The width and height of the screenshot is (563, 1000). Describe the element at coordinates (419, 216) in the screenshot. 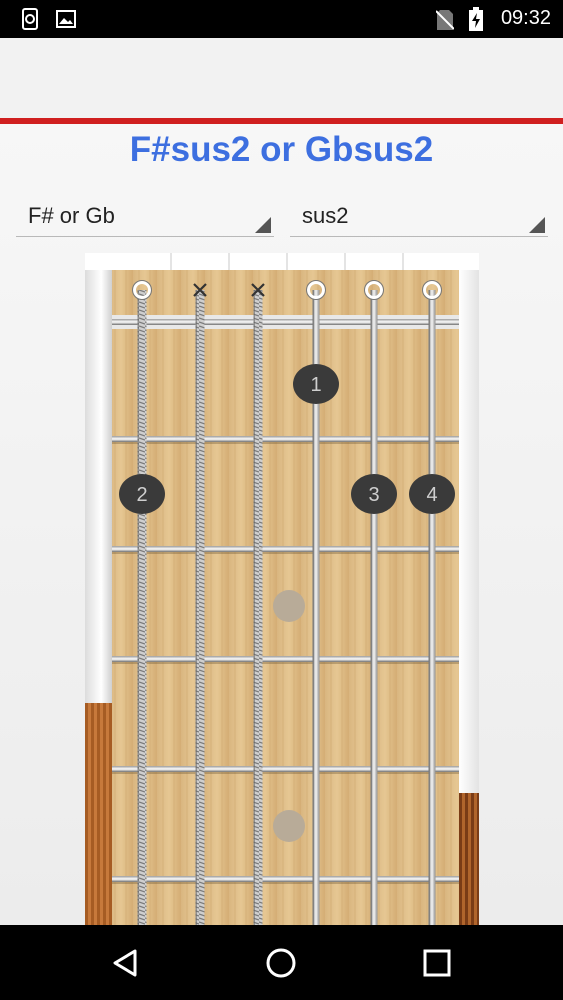

I see `chord-type-select: sus2` at that location.